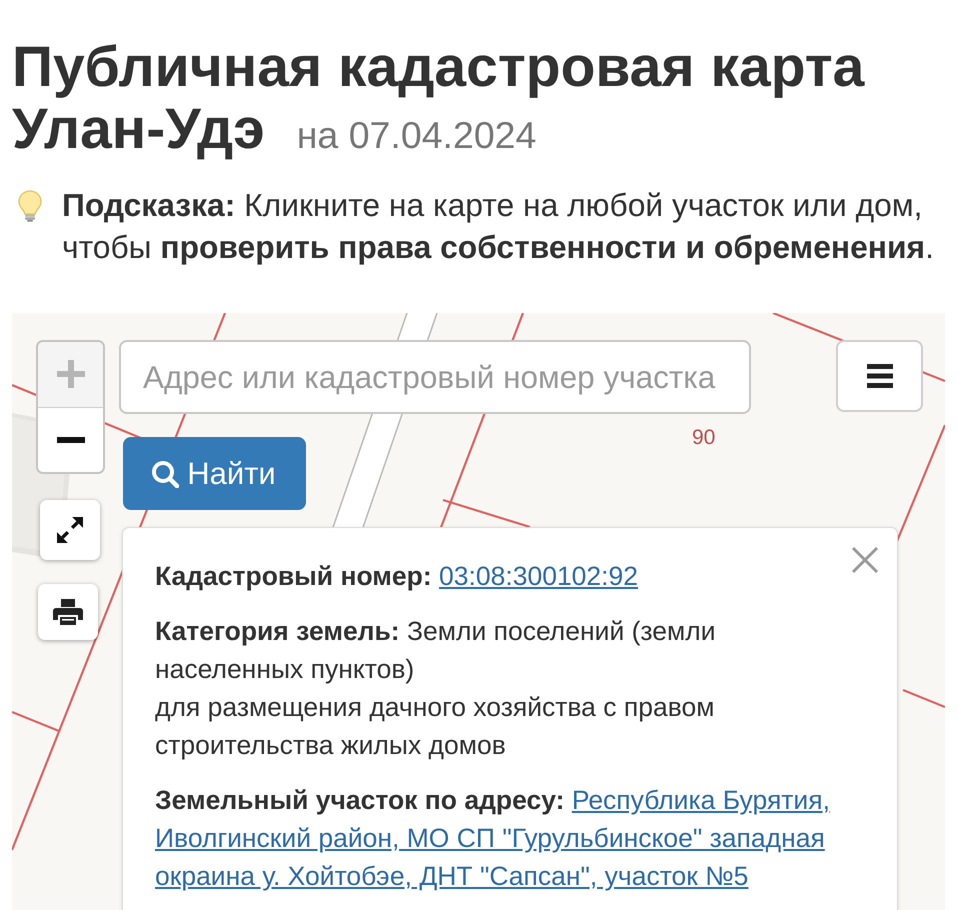 The height and width of the screenshot is (910, 958). Describe the element at coordinates (439, 98) in the screenshot. I see `page-title: Публичная кадастровая карта Улан-Удэ на 07.04.2024` at that location.